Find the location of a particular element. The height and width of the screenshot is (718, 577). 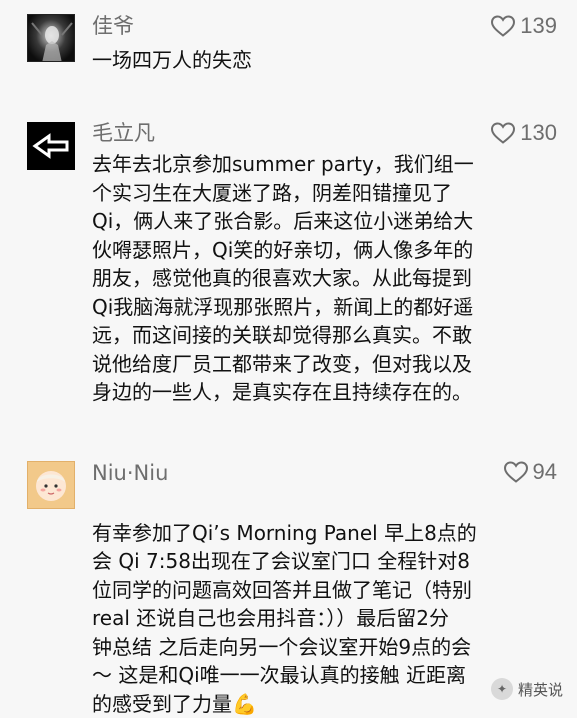

like-count: 130 is located at coordinates (538, 132).